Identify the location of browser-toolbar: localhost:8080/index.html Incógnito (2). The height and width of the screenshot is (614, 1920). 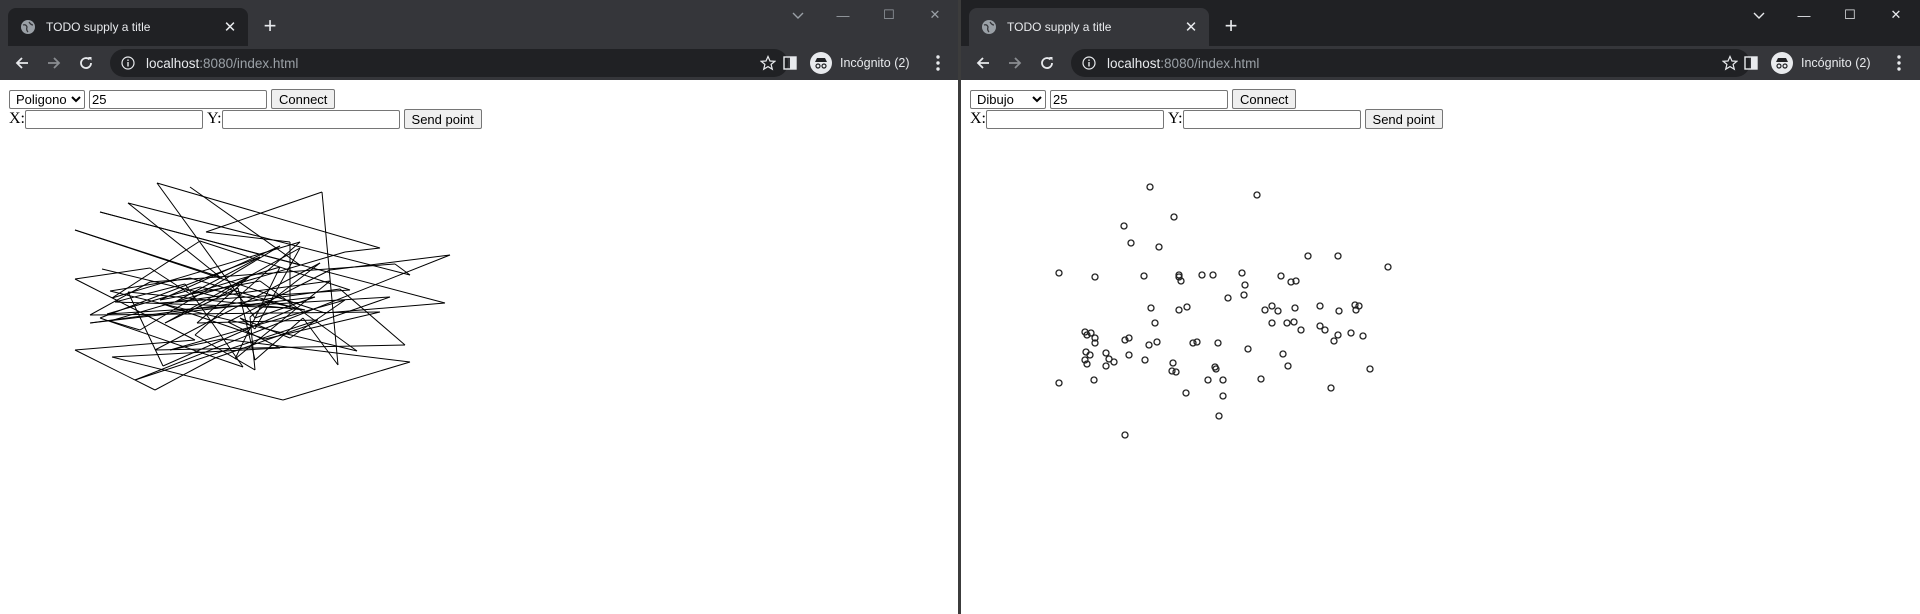
(1440, 63).